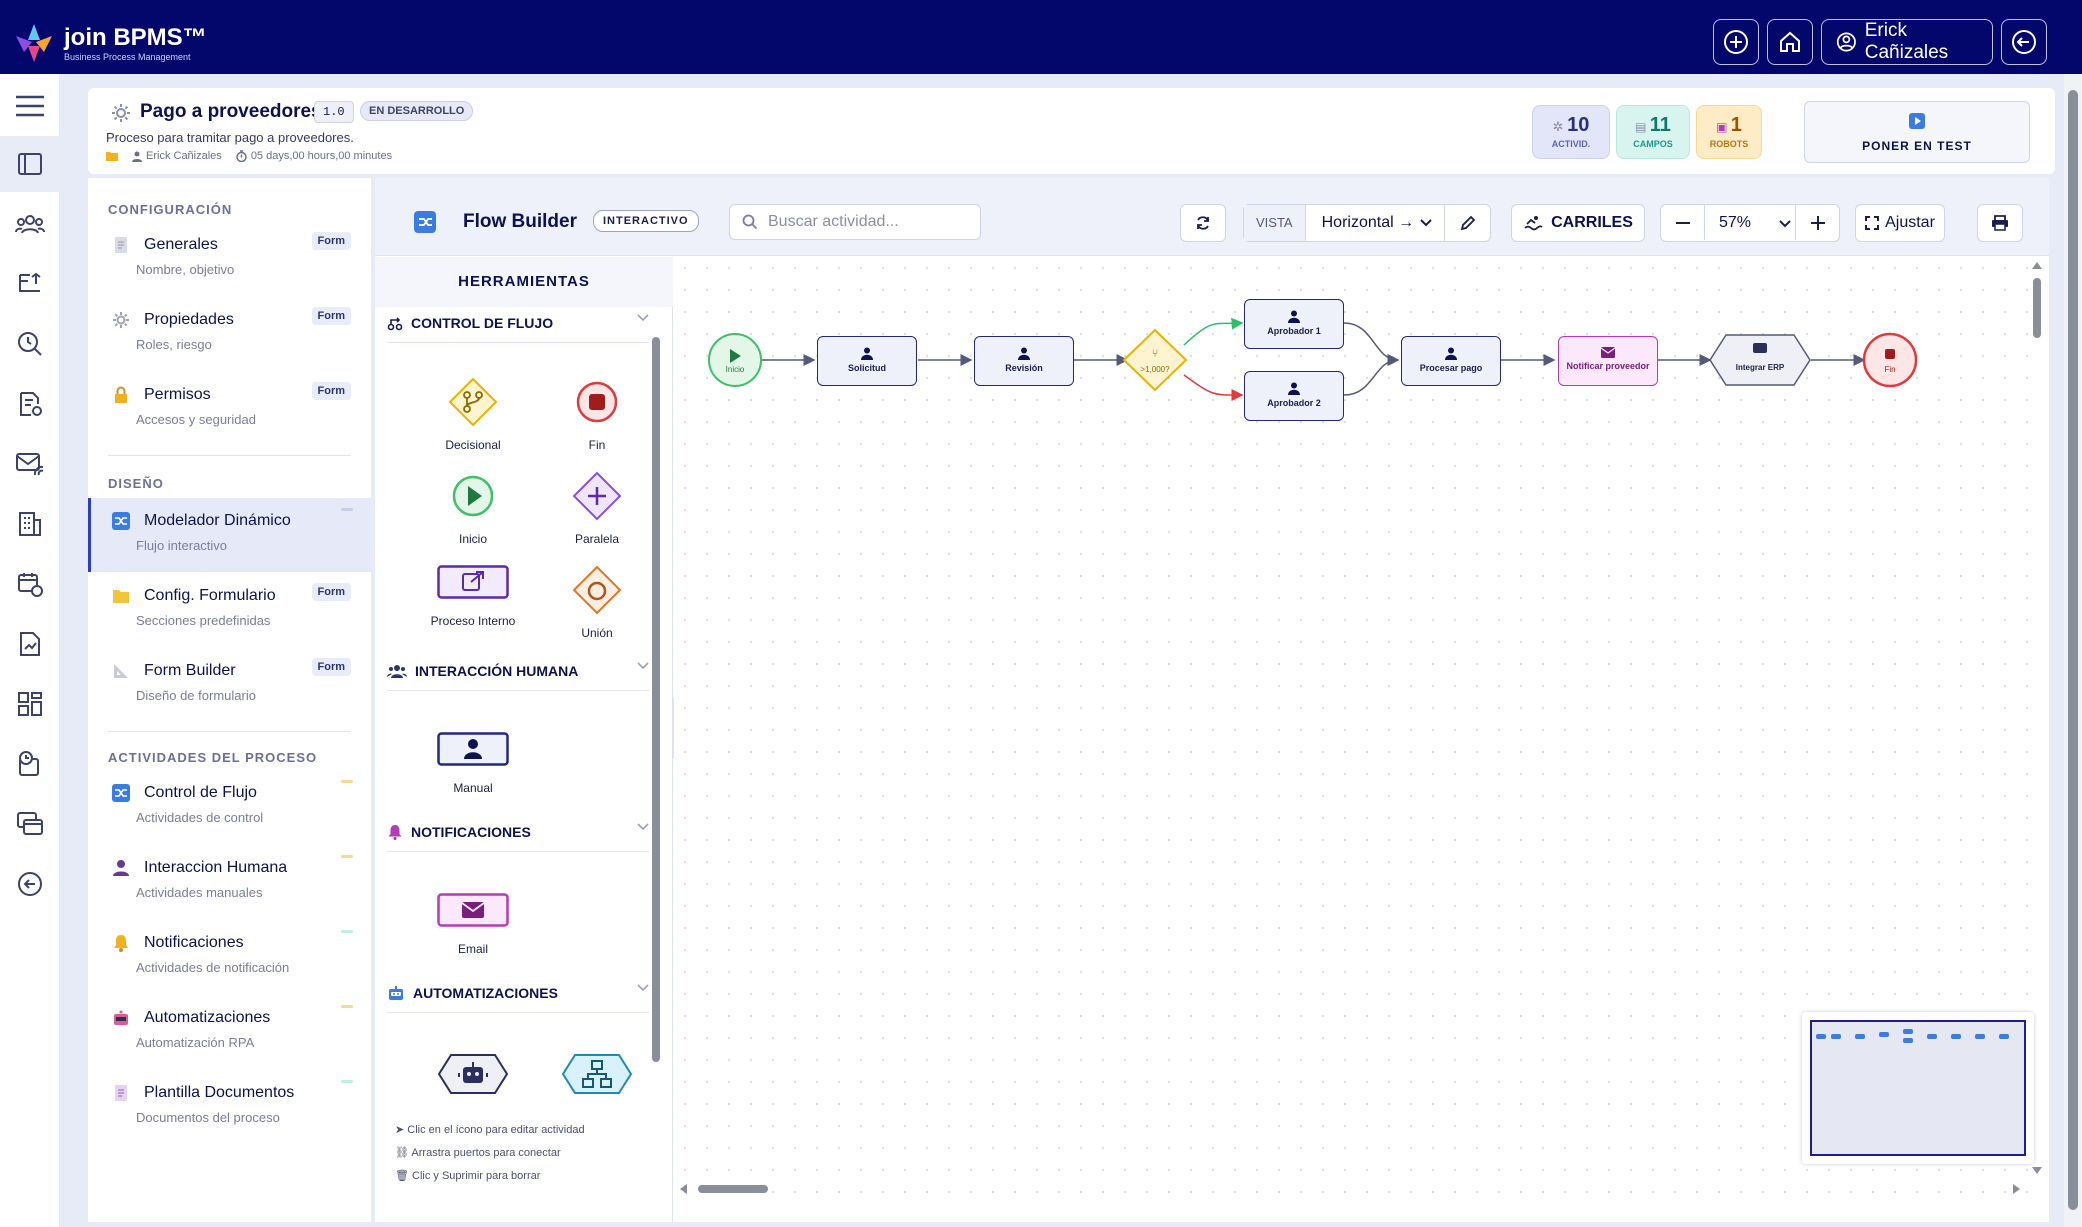  I want to click on cfg-item-automatizaciones: Automatizaciones Automatización RPA, so click(229, 1032).